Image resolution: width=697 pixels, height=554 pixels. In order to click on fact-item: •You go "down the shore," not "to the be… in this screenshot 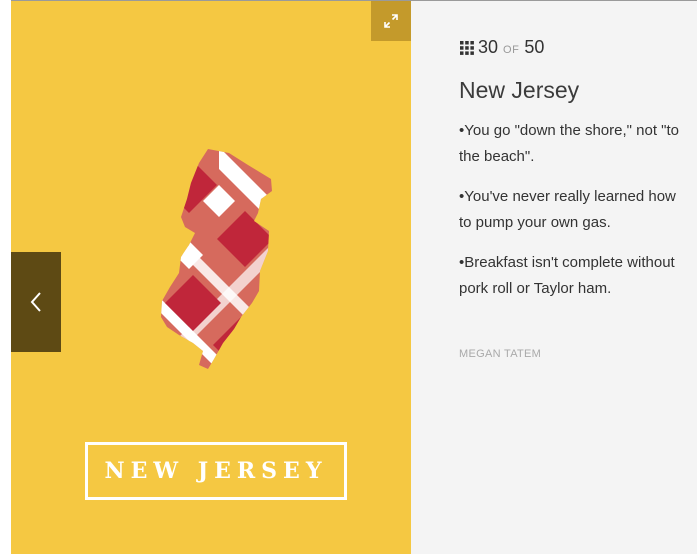, I will do `click(569, 143)`.